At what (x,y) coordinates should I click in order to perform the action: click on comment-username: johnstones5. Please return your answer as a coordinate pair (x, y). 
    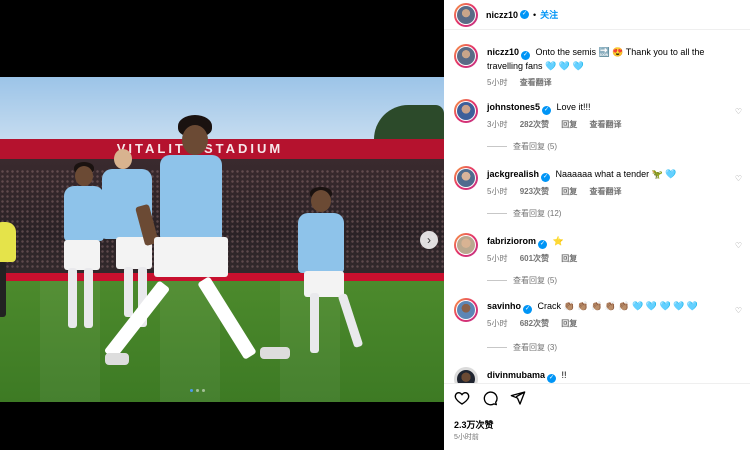
    Looking at the image, I should click on (513, 107).